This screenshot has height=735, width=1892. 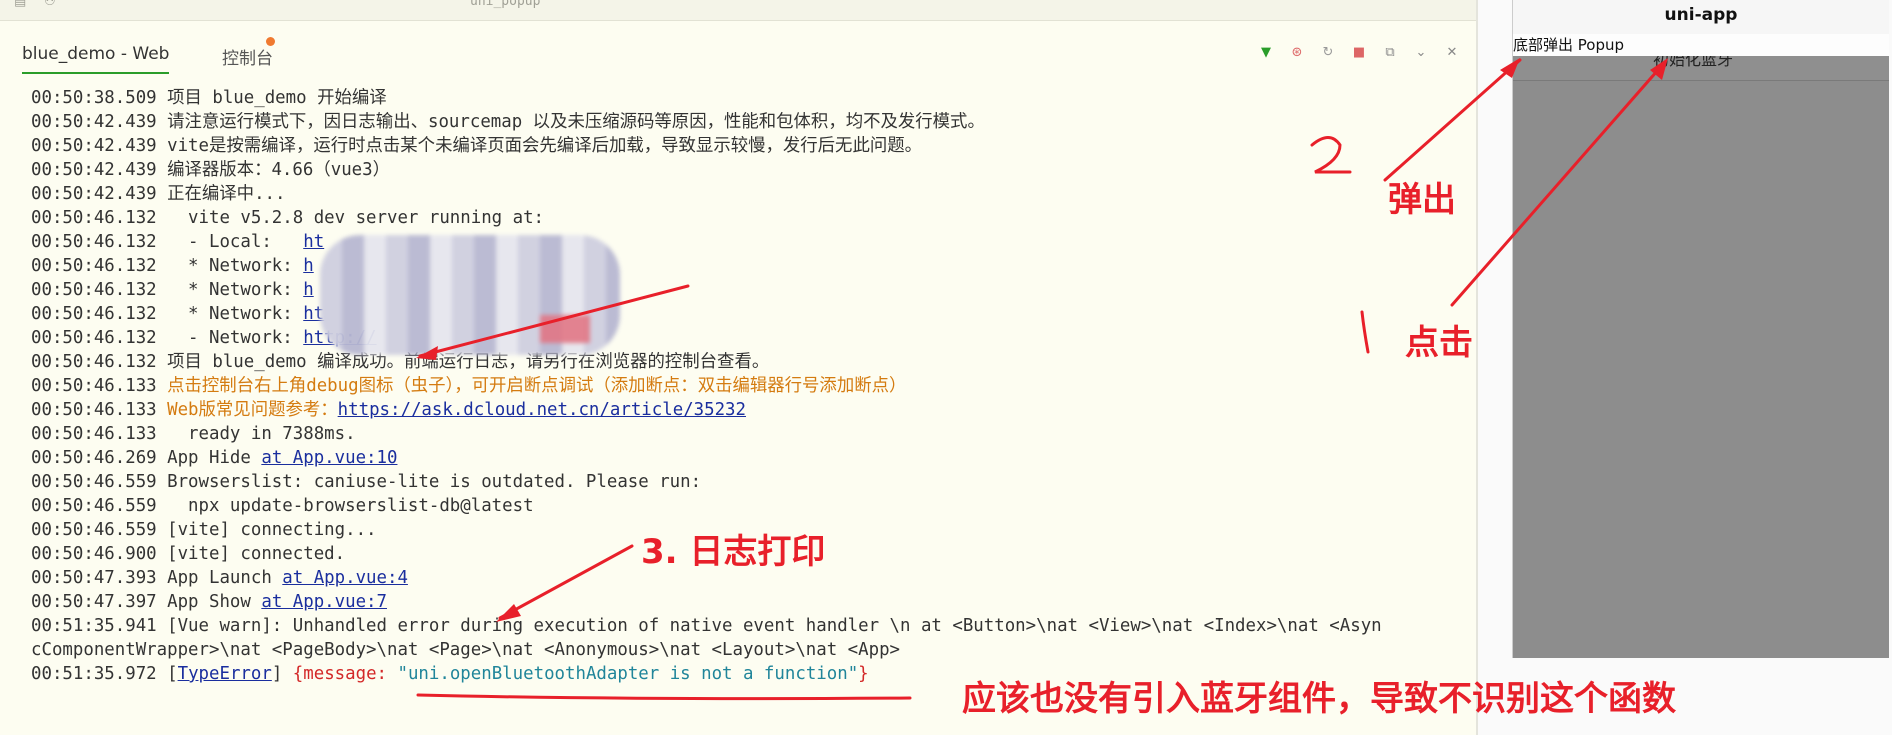 I want to click on console-text: App Launch, so click(x=219, y=578).